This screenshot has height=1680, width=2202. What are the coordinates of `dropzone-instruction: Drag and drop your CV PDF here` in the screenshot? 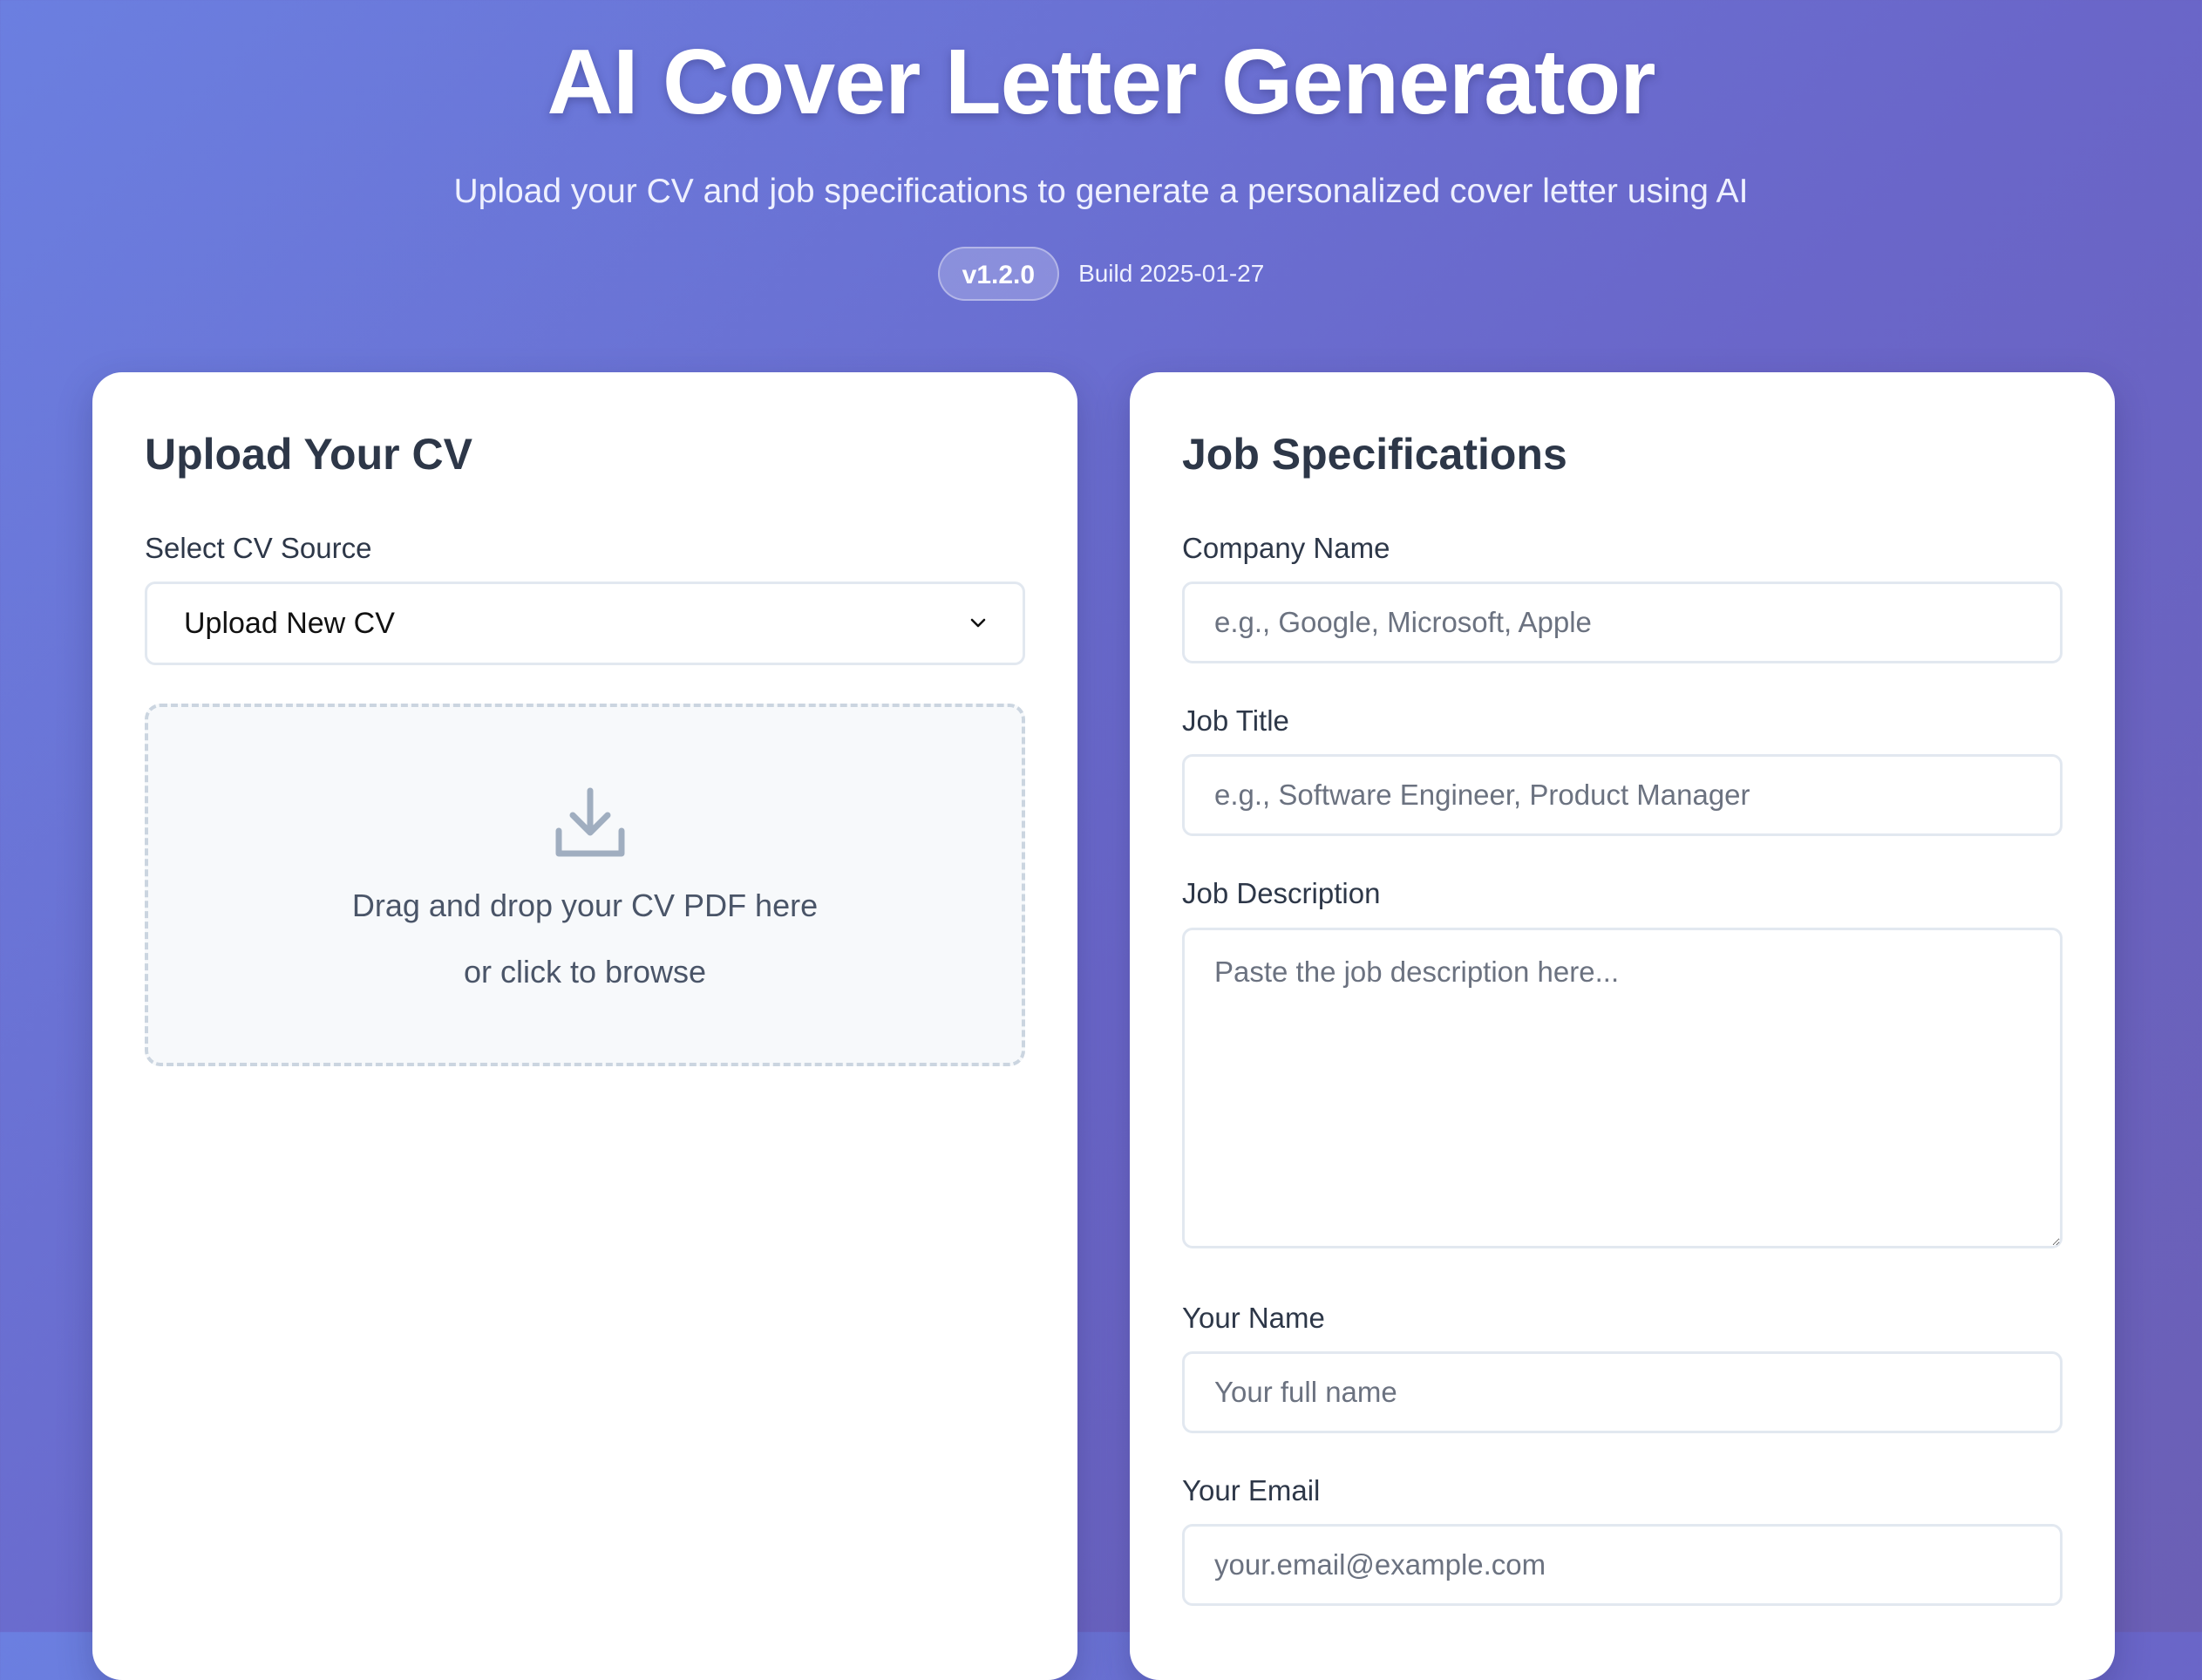 It's located at (585, 905).